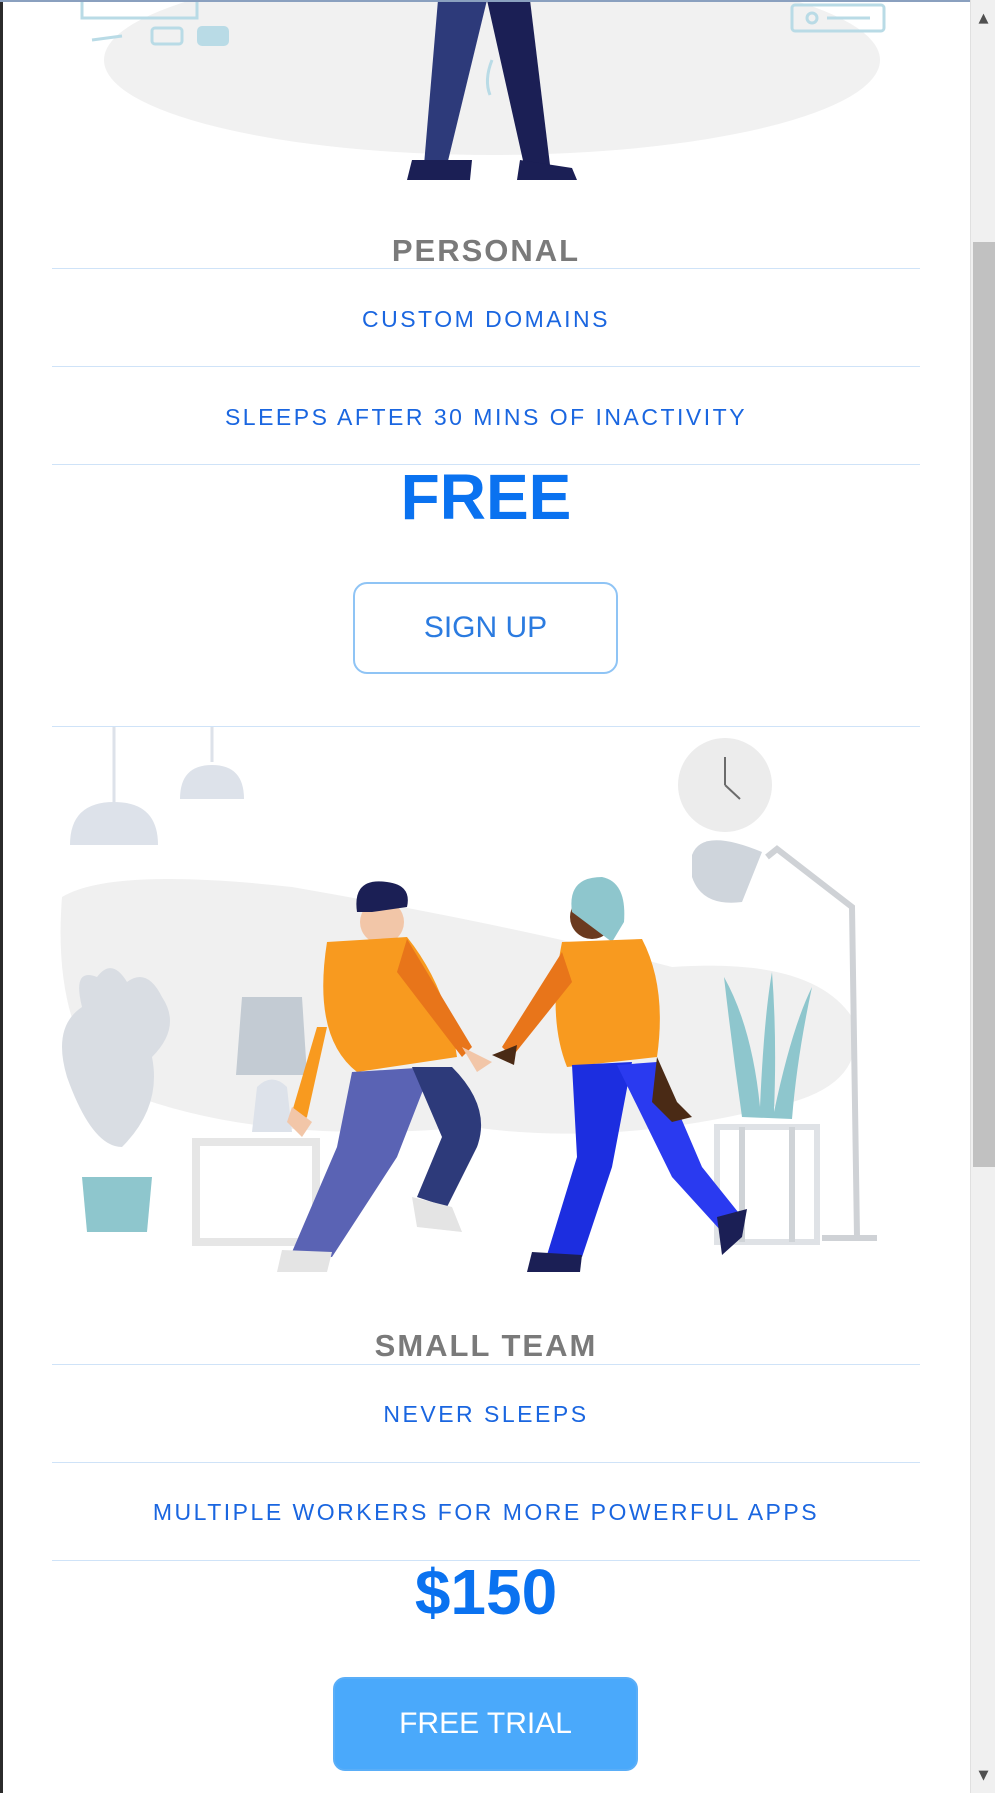 This screenshot has height=1793, width=995. I want to click on vertical-scrollbar: ▲ ▼, so click(982, 896).